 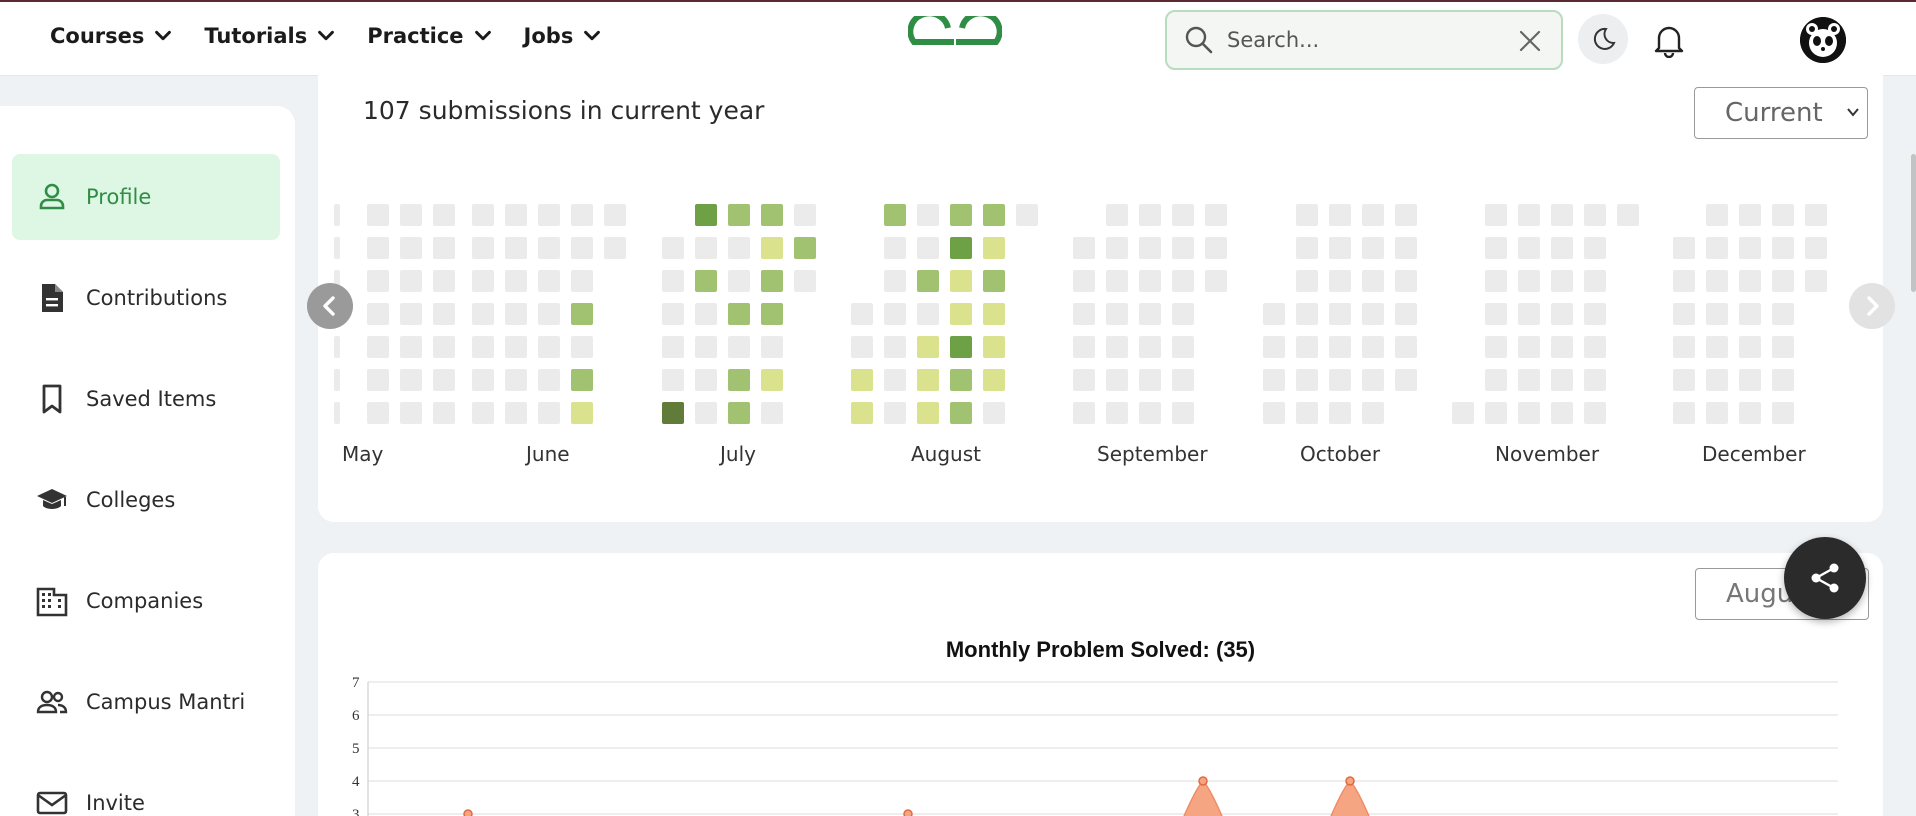 I want to click on share-button, so click(x=1825, y=578).